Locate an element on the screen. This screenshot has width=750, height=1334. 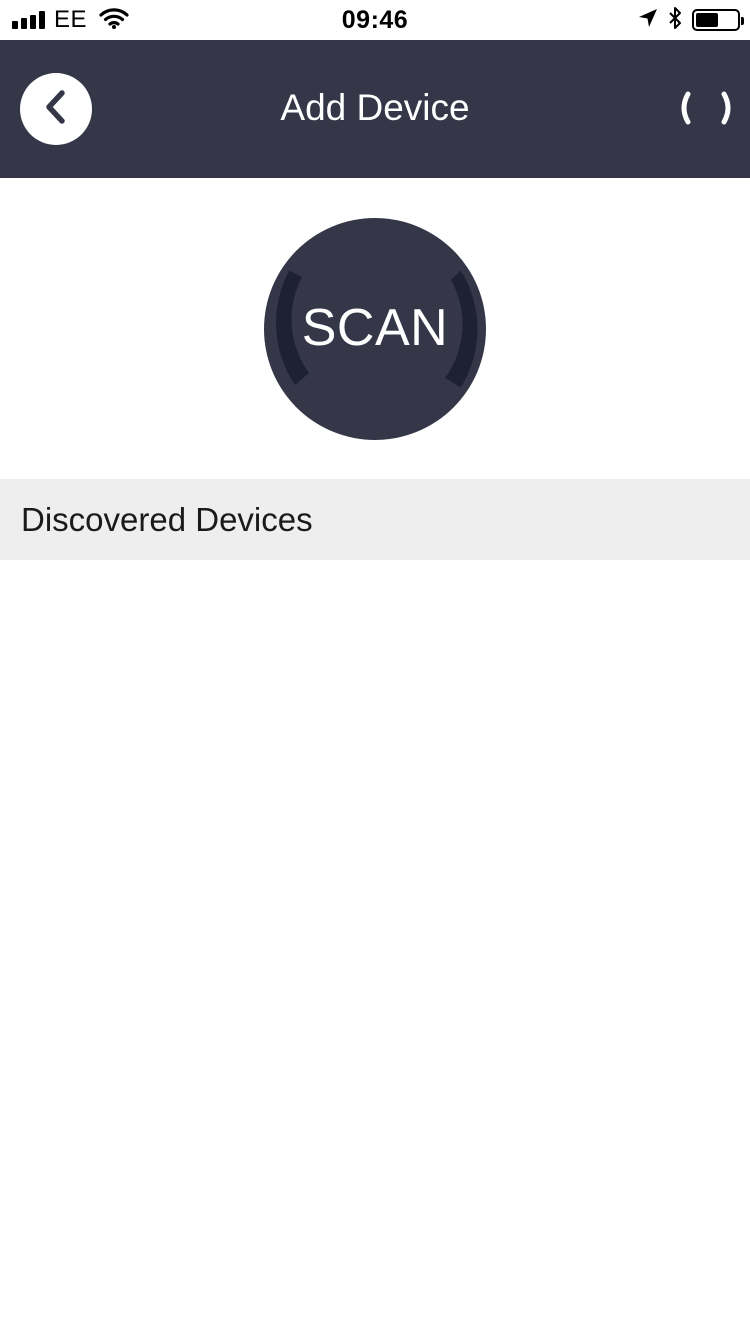
battery-level is located at coordinates (707, 20).